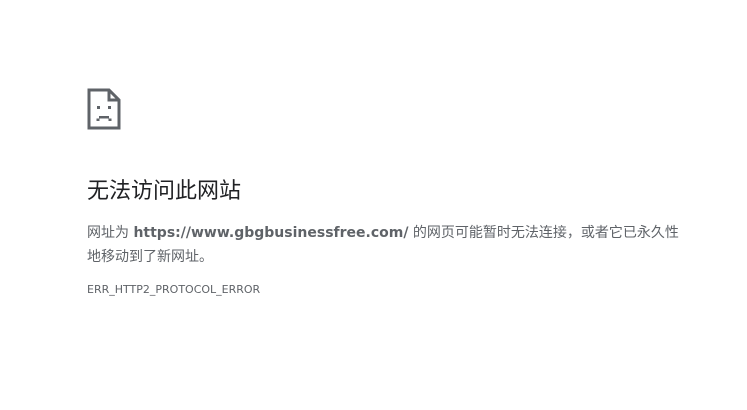 The height and width of the screenshot is (410, 747). I want to click on error-heading: 无法访问此网站, so click(164, 191).